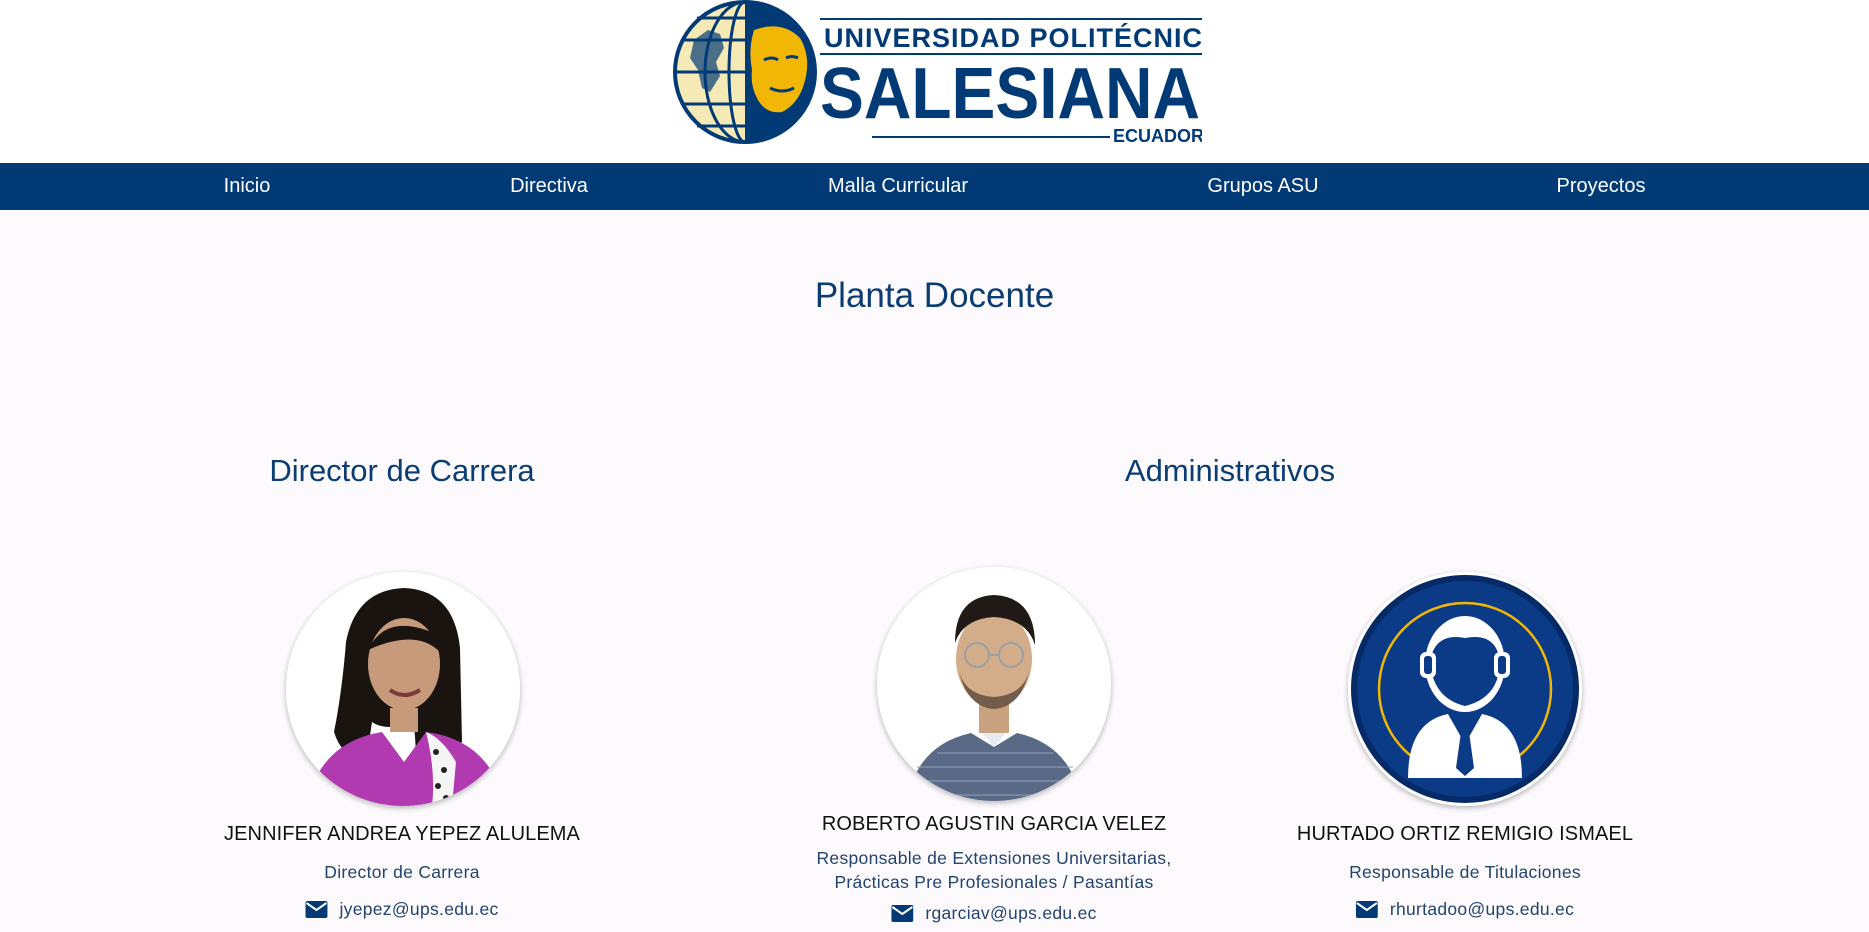 The height and width of the screenshot is (932, 1869). What do you see at coordinates (247, 186) in the screenshot?
I see `nav-item-inicio: Inicio` at bounding box center [247, 186].